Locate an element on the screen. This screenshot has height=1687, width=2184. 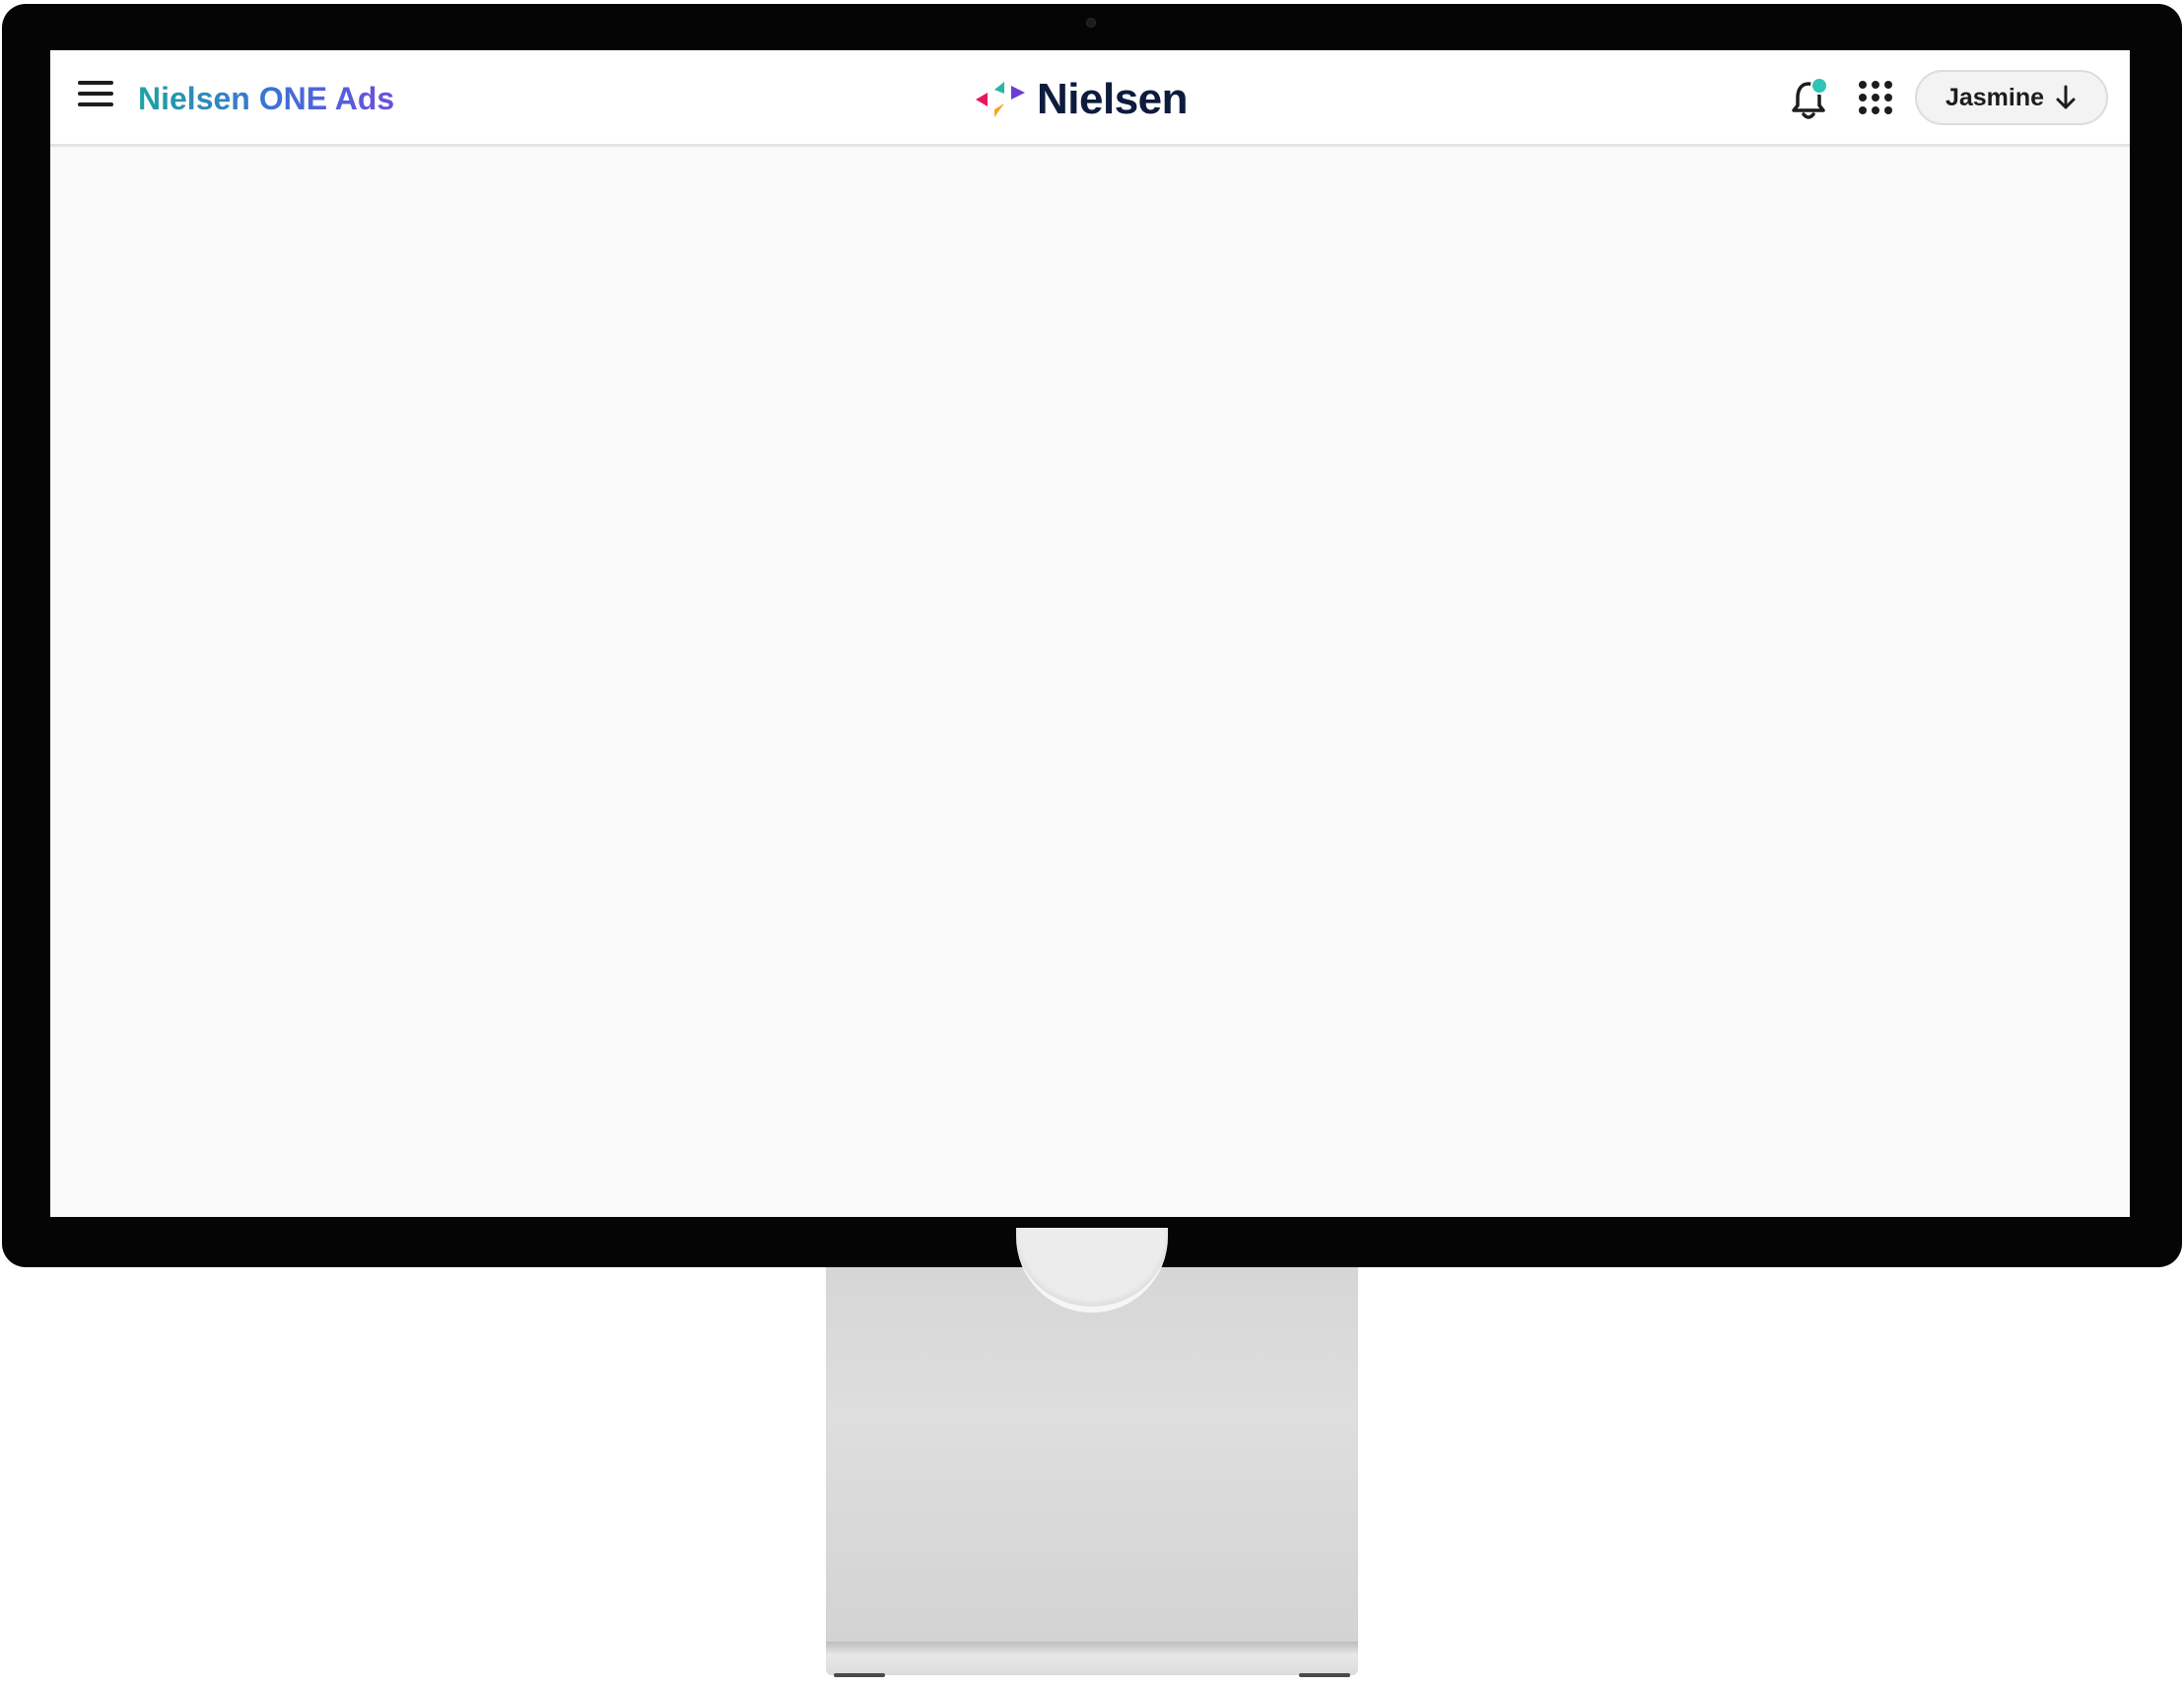
notification-dot is located at coordinates (1819, 86).